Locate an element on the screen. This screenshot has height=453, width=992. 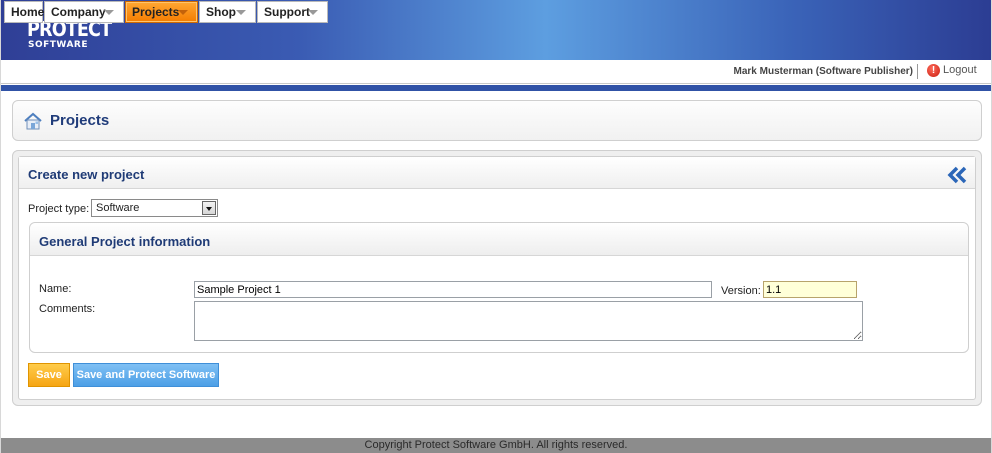
home-icon is located at coordinates (33, 121).